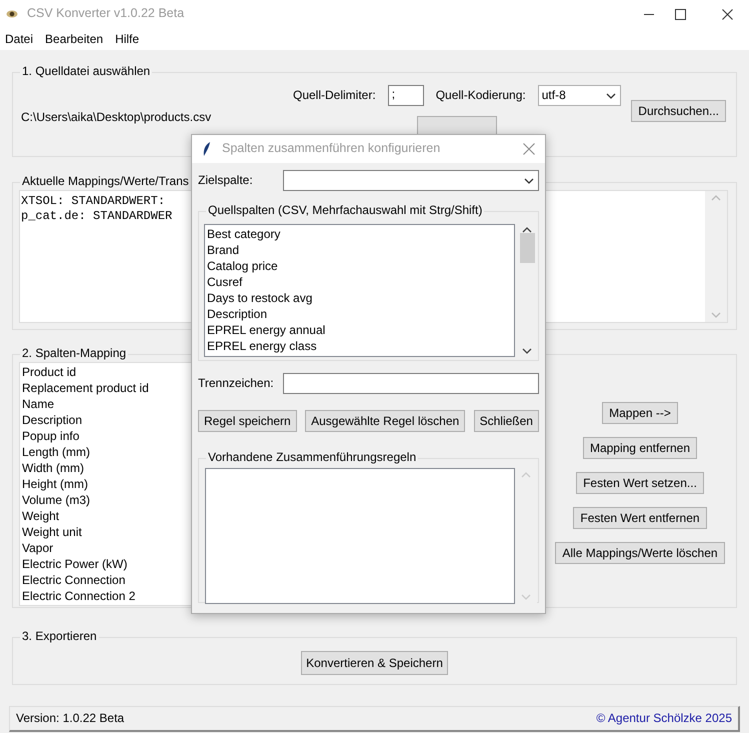 The image size is (749, 733). What do you see at coordinates (640, 518) in the screenshot?
I see `action-button: Festen Wert entfernen` at bounding box center [640, 518].